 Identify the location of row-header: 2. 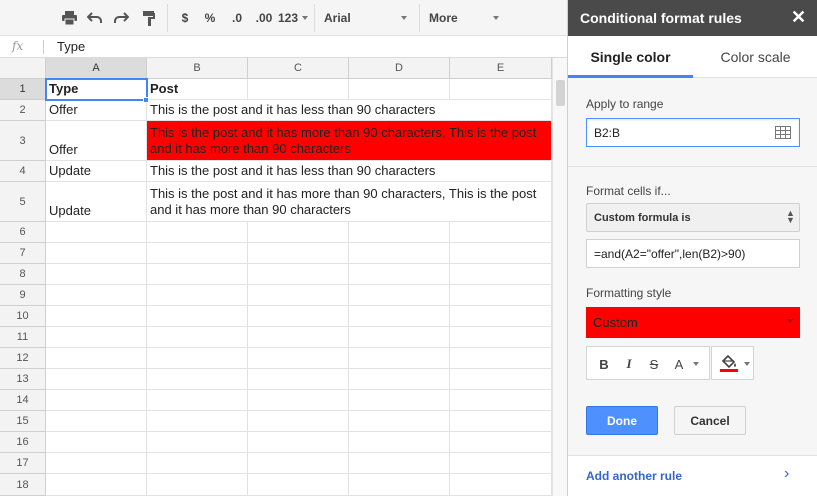
(23, 110).